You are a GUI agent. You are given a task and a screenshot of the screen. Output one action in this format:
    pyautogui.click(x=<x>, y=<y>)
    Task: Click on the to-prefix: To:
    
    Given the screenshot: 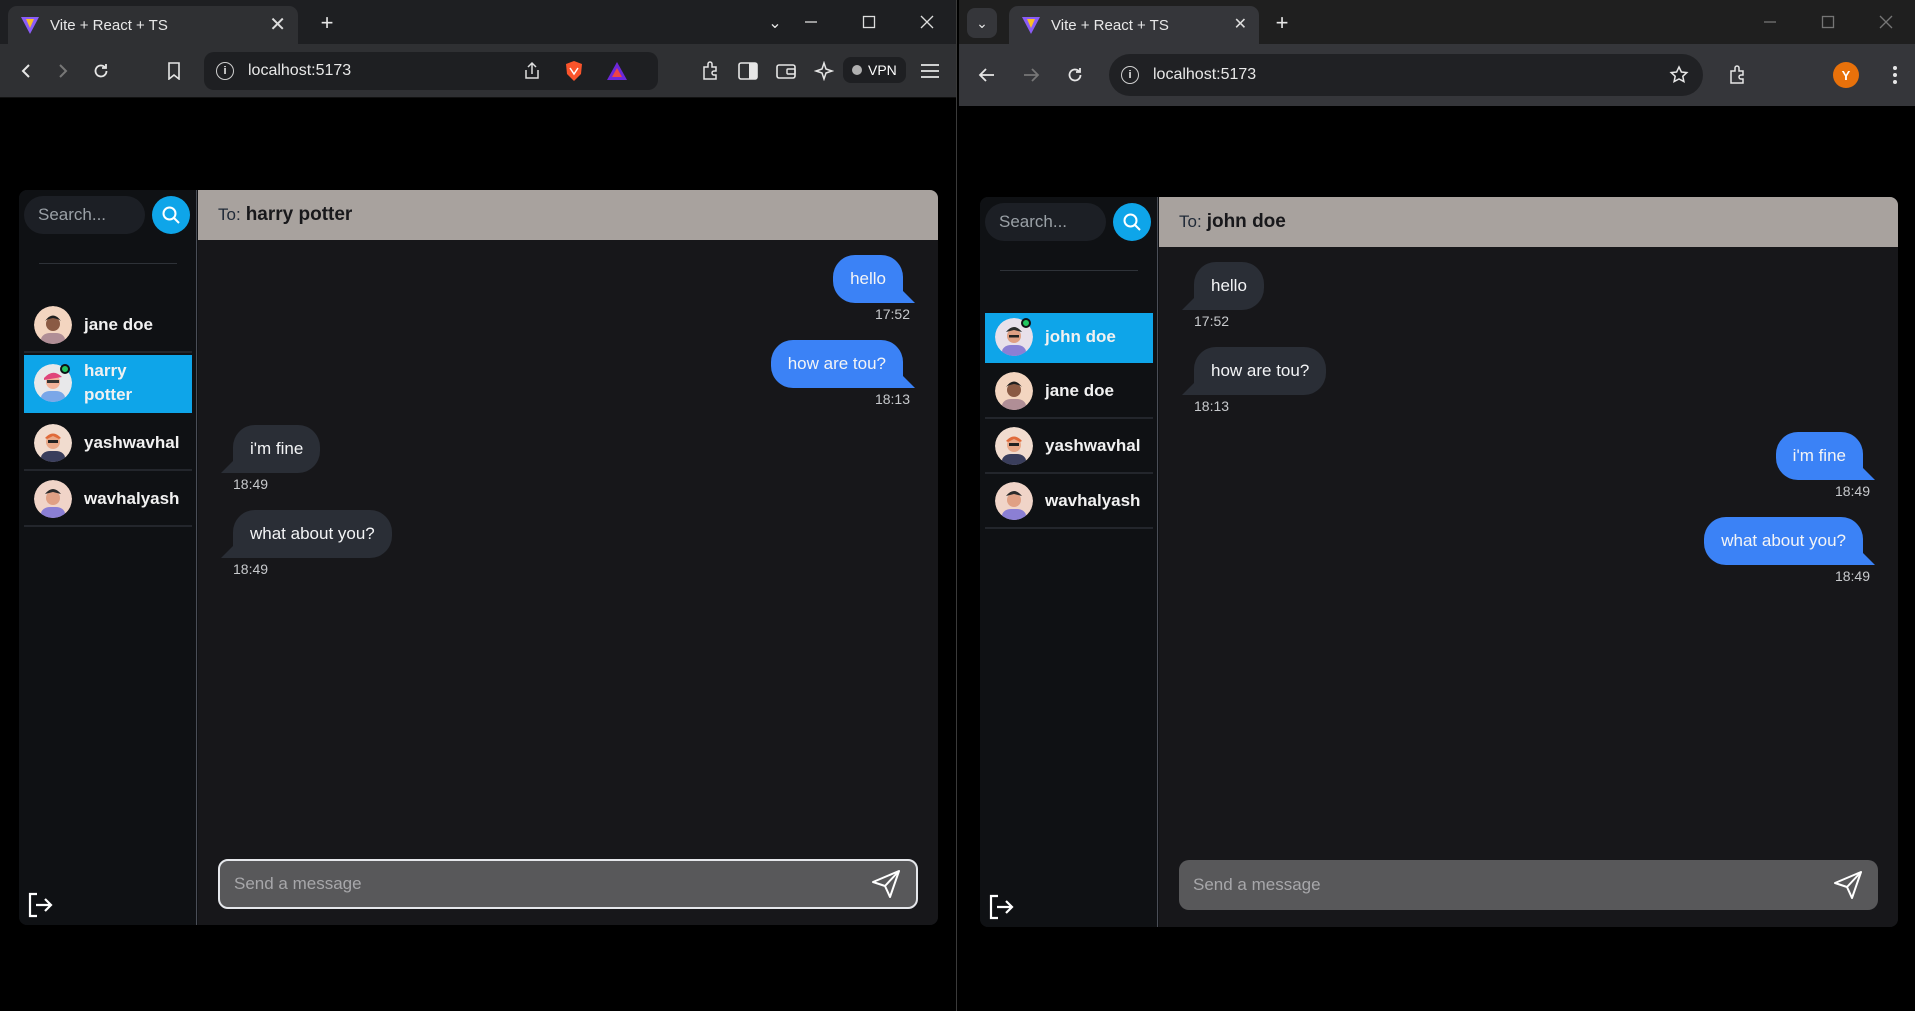 What is the action you would take?
    pyautogui.click(x=229, y=214)
    